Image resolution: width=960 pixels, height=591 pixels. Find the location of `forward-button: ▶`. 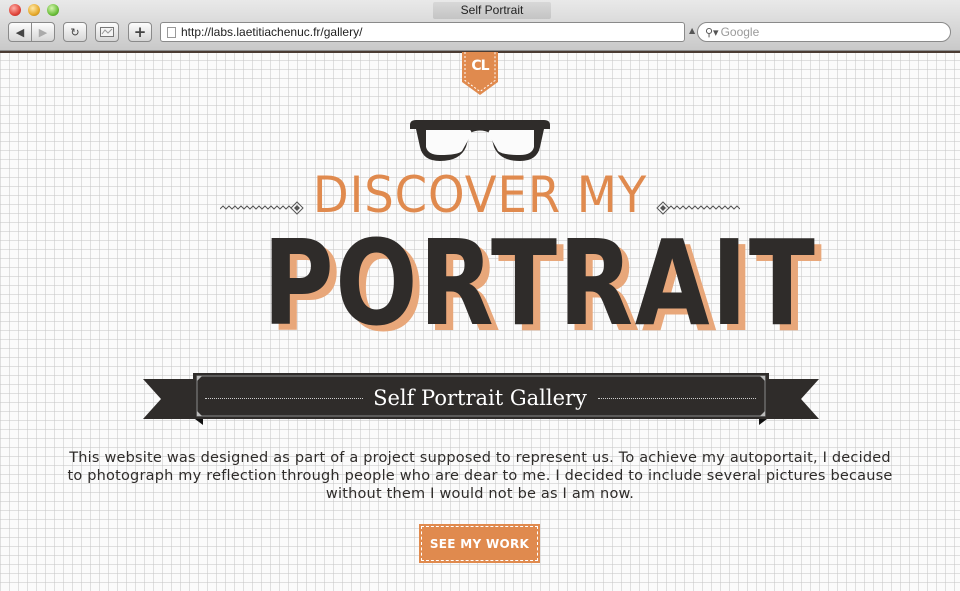

forward-button: ▶ is located at coordinates (43, 32).